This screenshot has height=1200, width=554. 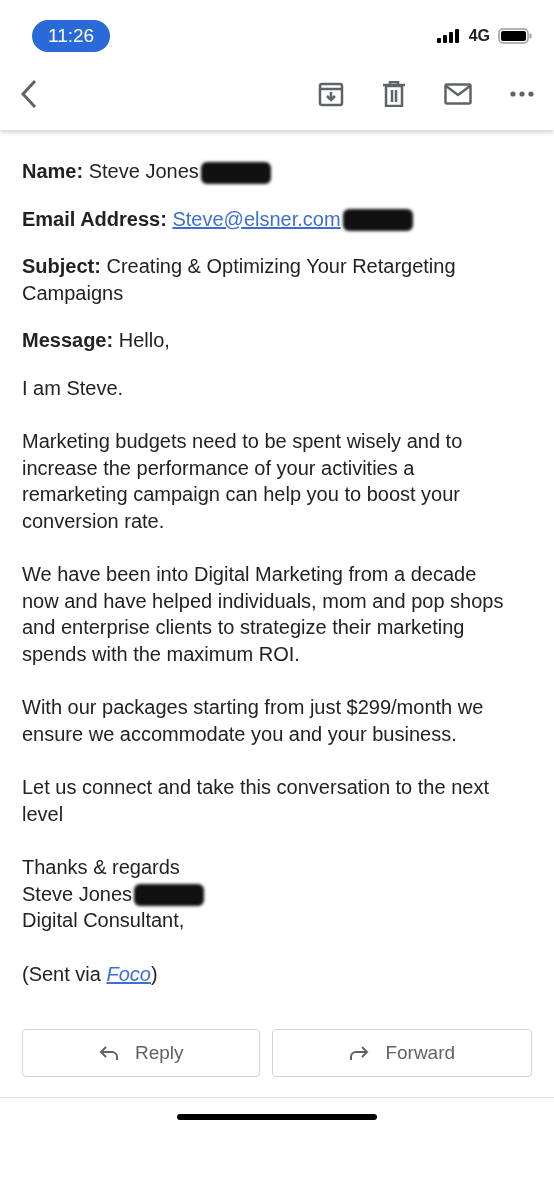 What do you see at coordinates (331, 94) in the screenshot?
I see `archive-icon` at bounding box center [331, 94].